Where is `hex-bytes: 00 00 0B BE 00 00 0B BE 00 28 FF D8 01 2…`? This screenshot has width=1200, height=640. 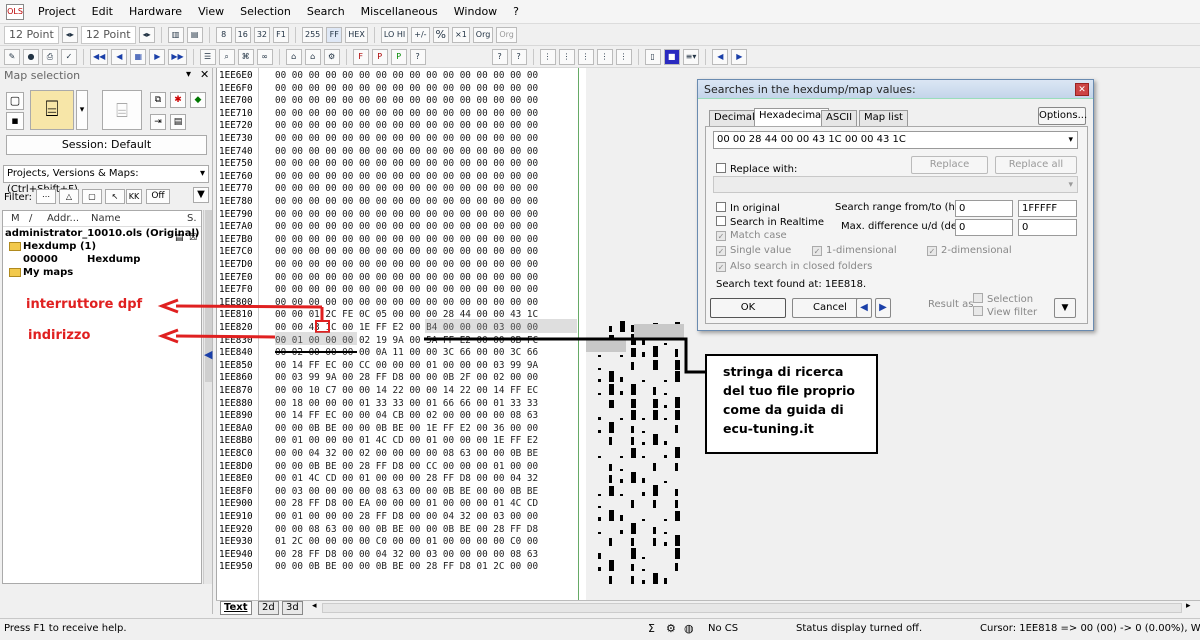
hex-bytes: 00 00 0B BE 00 00 0B BE 00 28 FF D8 01 2… is located at coordinates (406, 567).